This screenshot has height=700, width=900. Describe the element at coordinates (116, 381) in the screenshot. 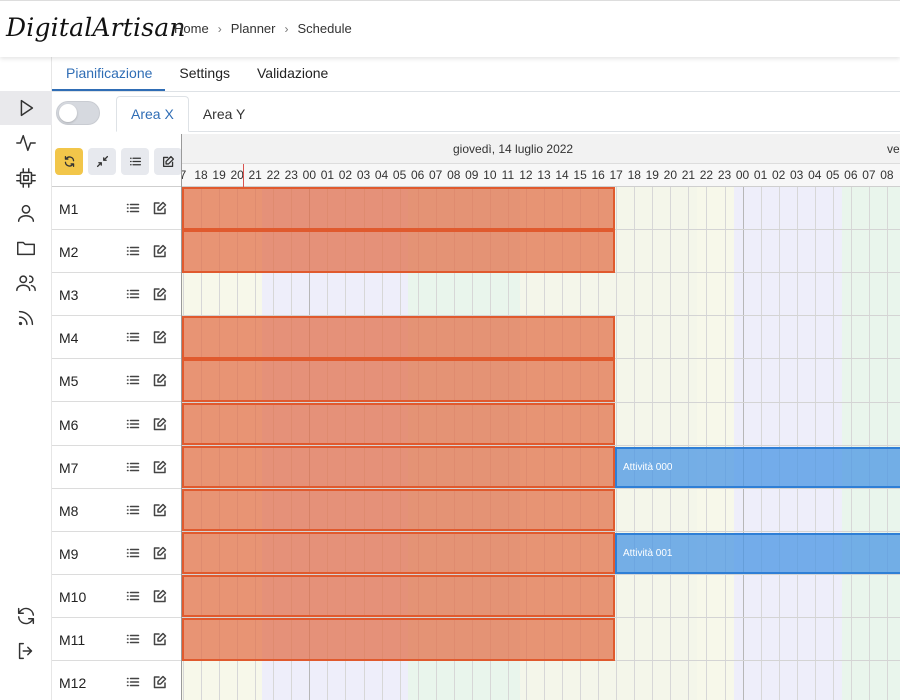

I see `row-label-m5: M5` at that location.